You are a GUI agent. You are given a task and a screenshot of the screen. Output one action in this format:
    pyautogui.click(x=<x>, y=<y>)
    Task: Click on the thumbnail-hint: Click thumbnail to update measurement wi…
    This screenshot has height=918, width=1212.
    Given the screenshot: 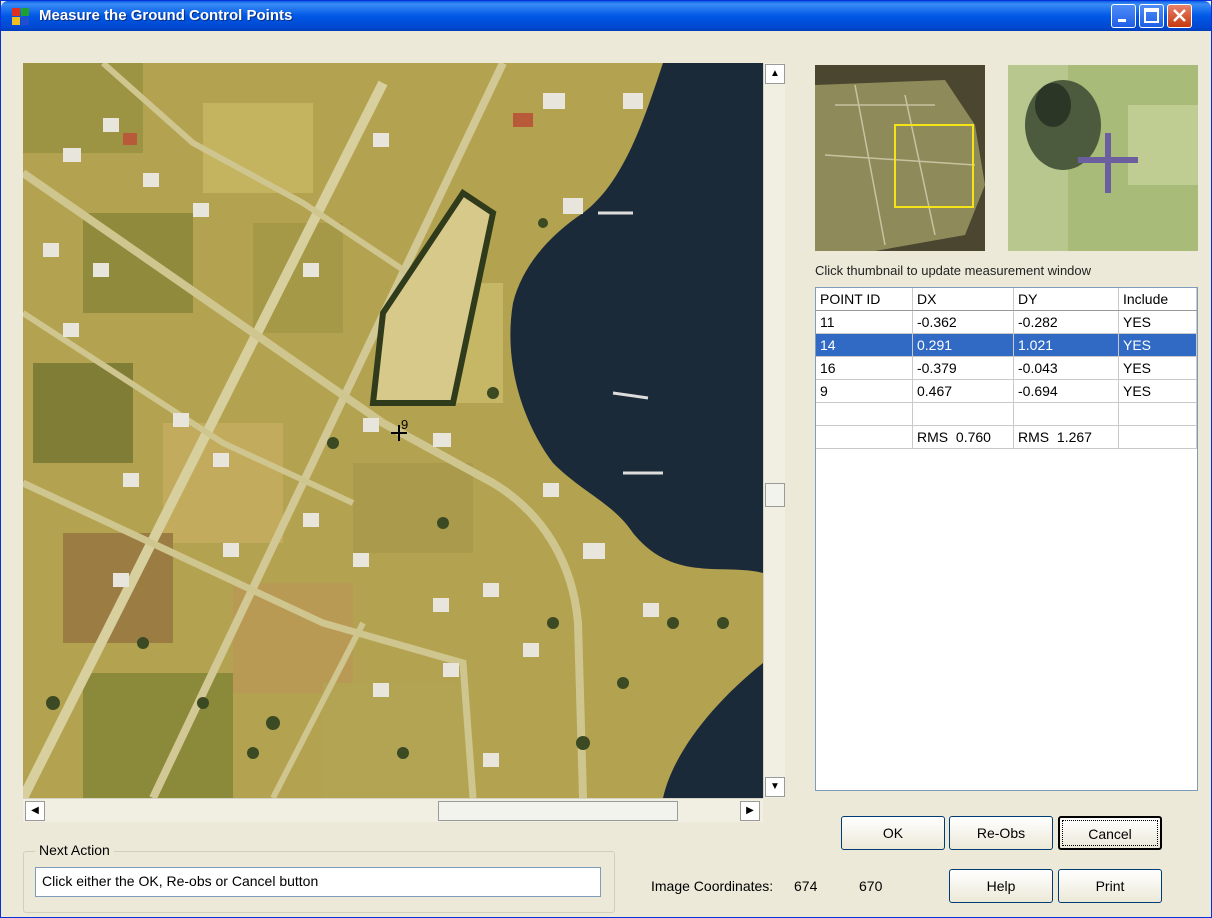 What is the action you would take?
    pyautogui.click(x=953, y=270)
    